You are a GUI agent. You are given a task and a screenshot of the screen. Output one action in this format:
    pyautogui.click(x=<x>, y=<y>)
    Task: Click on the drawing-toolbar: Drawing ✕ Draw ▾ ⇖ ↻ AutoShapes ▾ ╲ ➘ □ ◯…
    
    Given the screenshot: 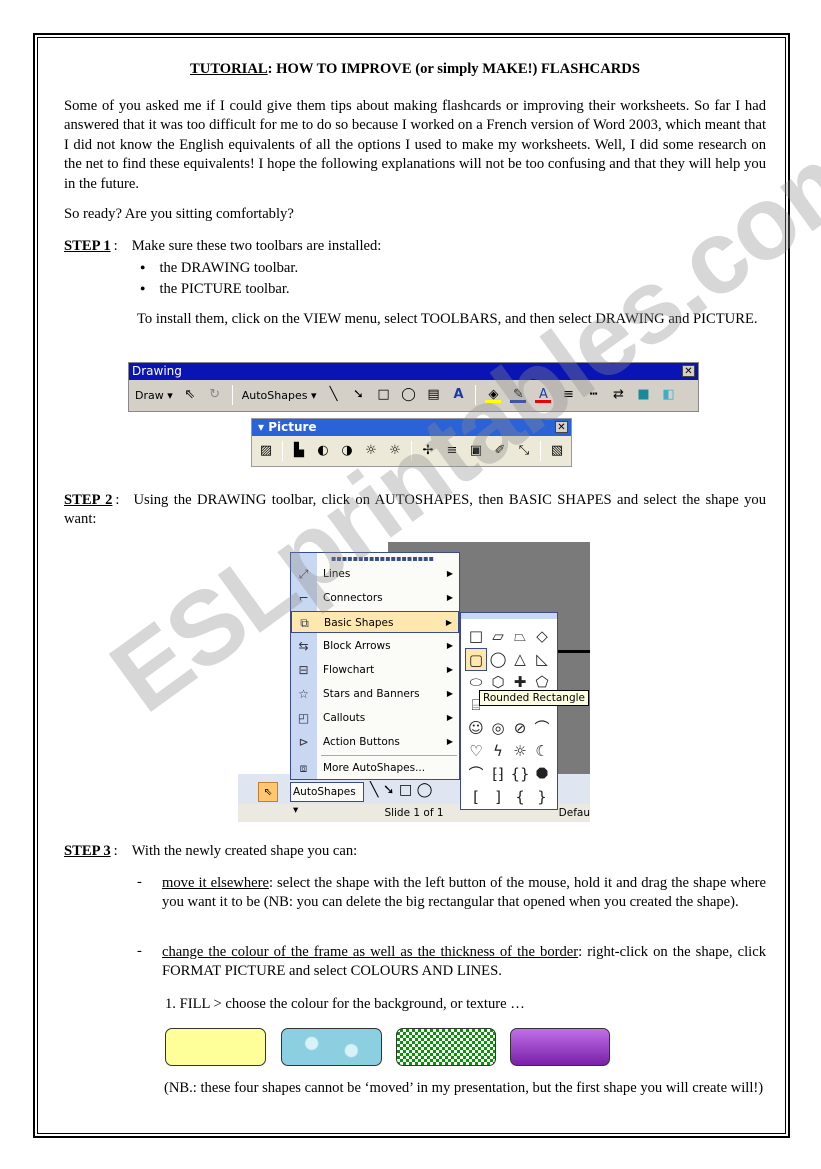 What is the action you would take?
    pyautogui.click(x=413, y=387)
    